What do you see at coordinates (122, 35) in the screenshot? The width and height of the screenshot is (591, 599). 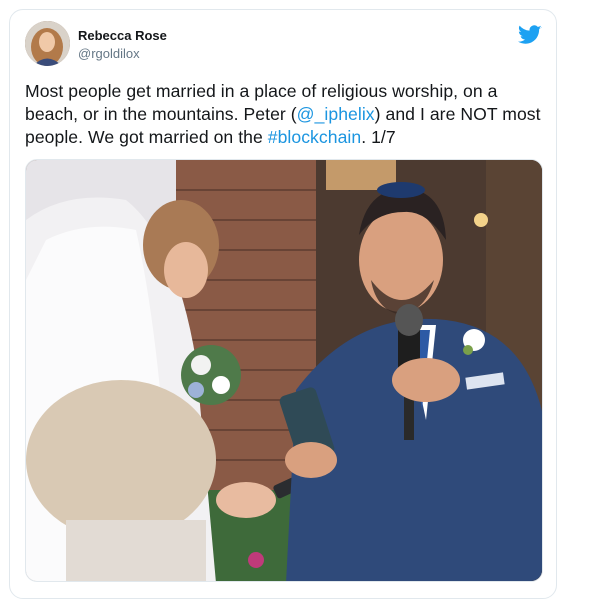 I see `author-display-name: Rebecca Rose` at bounding box center [122, 35].